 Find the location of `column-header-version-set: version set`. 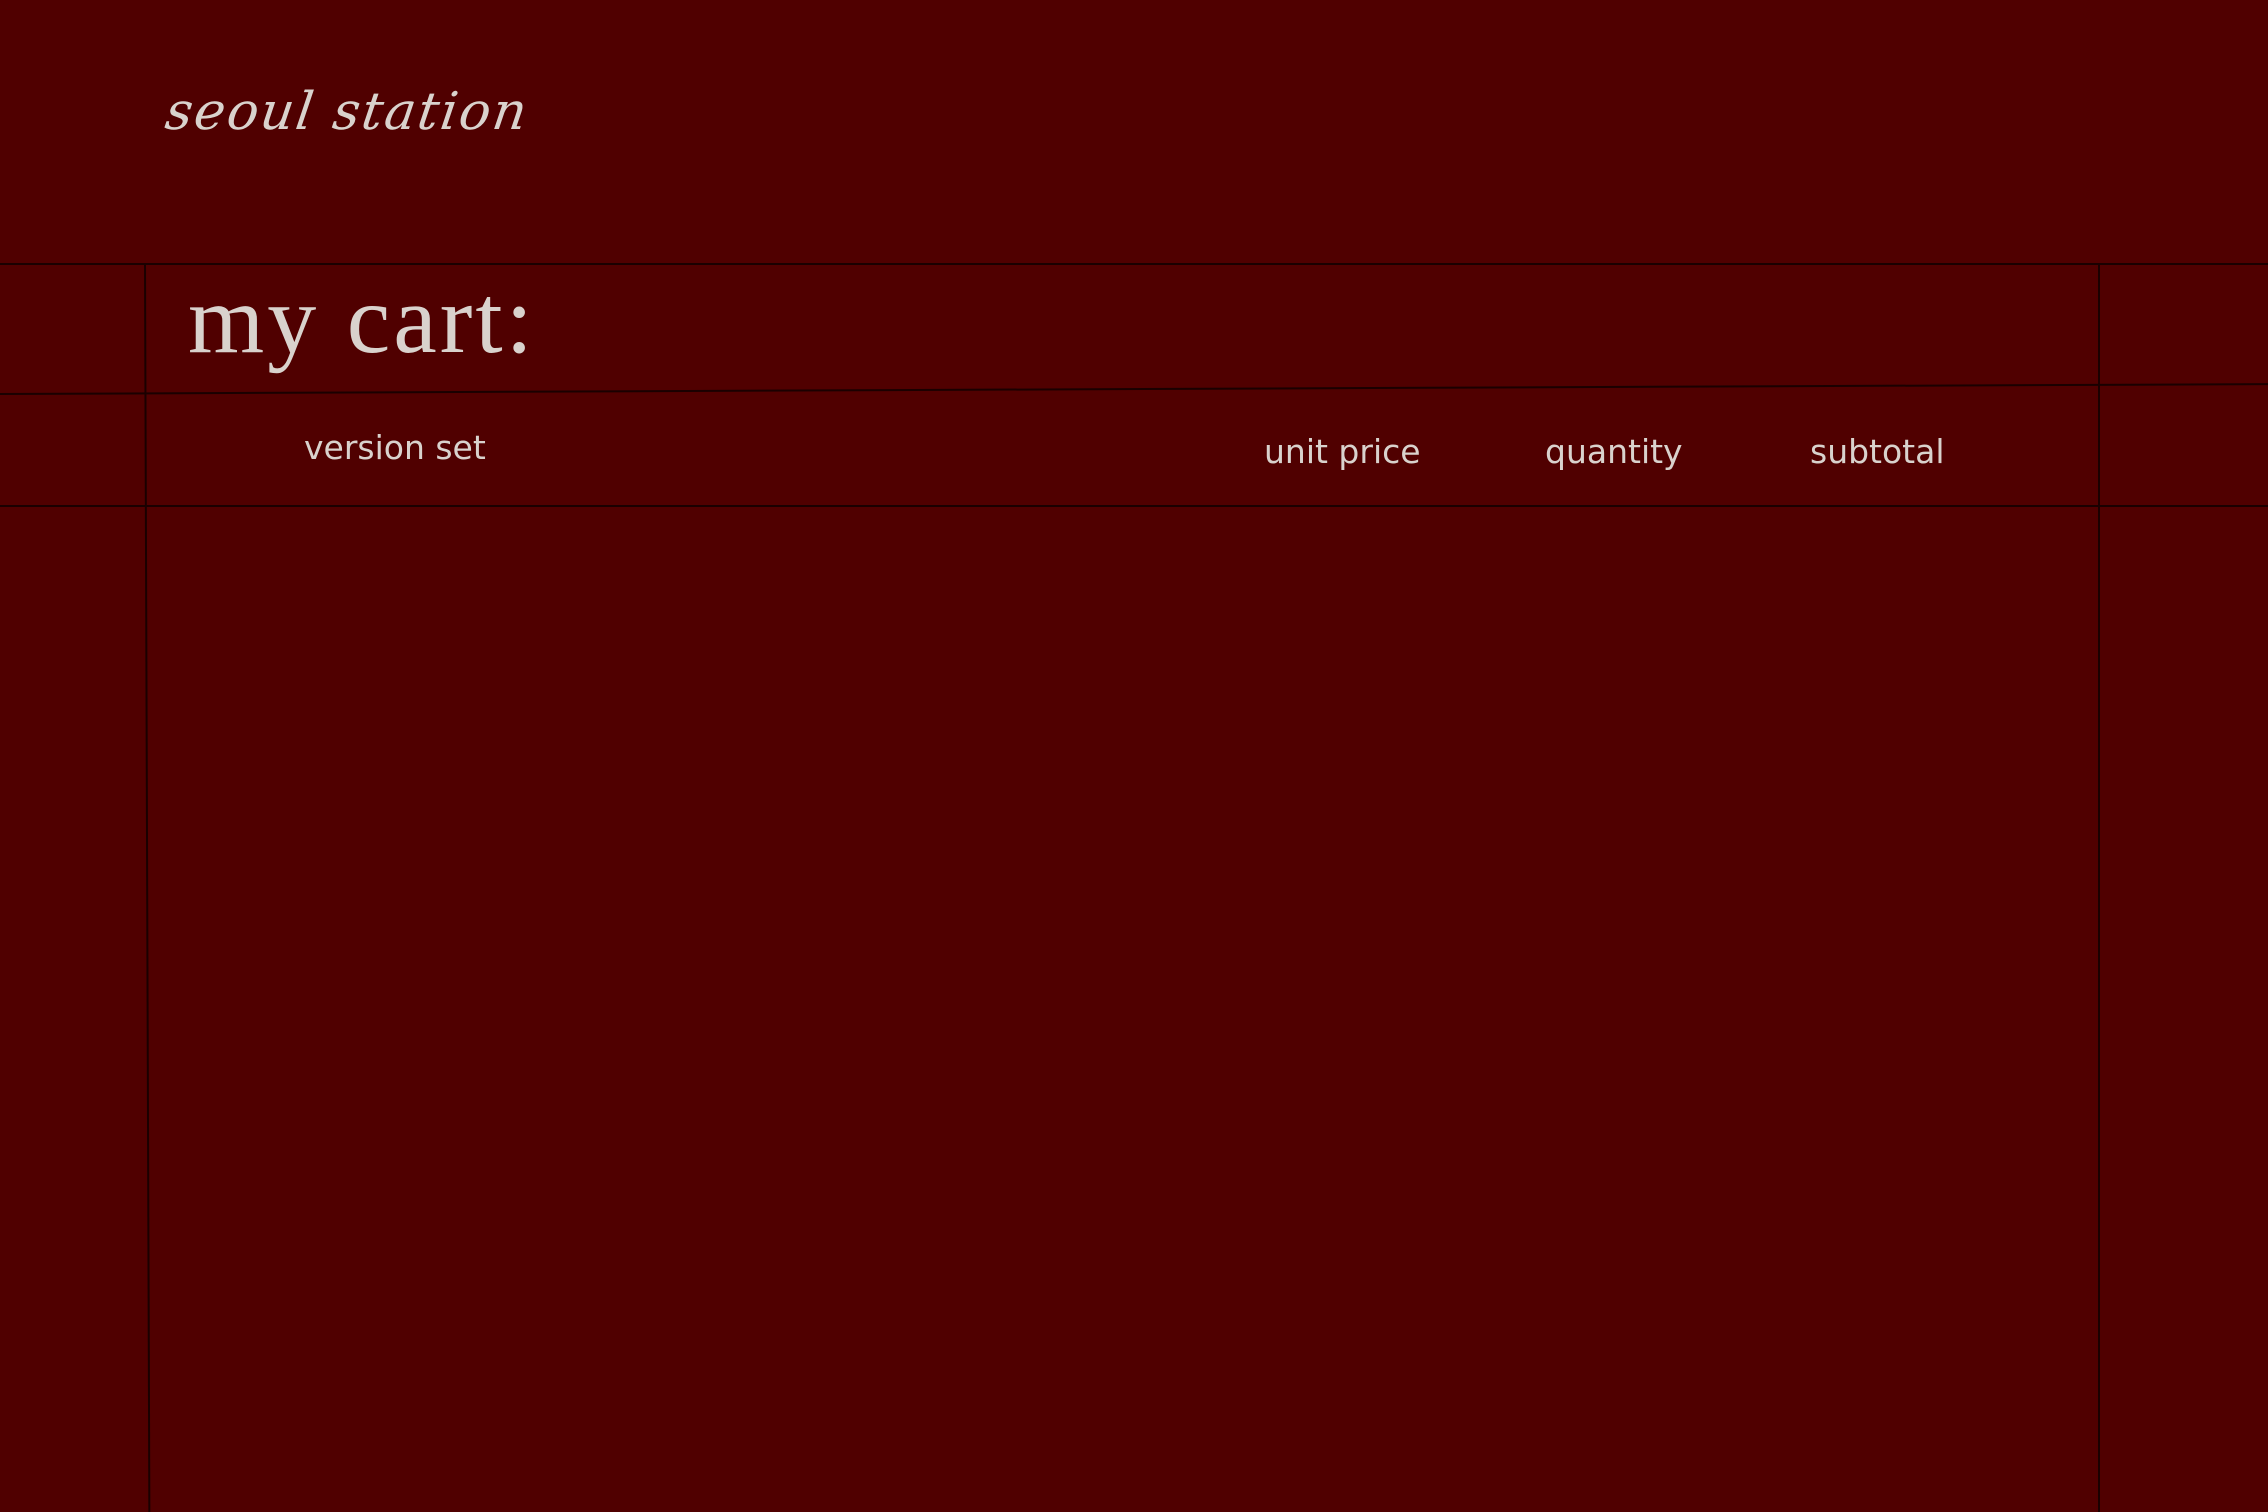

column-header-version-set: version set is located at coordinates (395, 447).